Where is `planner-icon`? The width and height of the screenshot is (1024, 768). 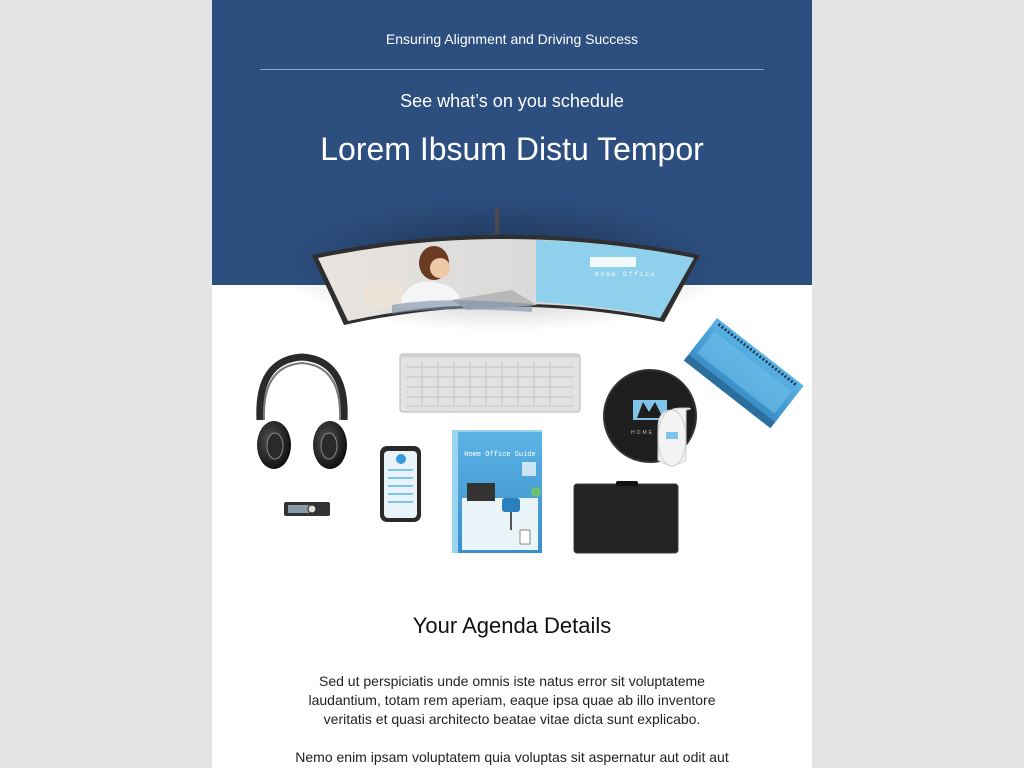 planner-icon is located at coordinates (743, 373).